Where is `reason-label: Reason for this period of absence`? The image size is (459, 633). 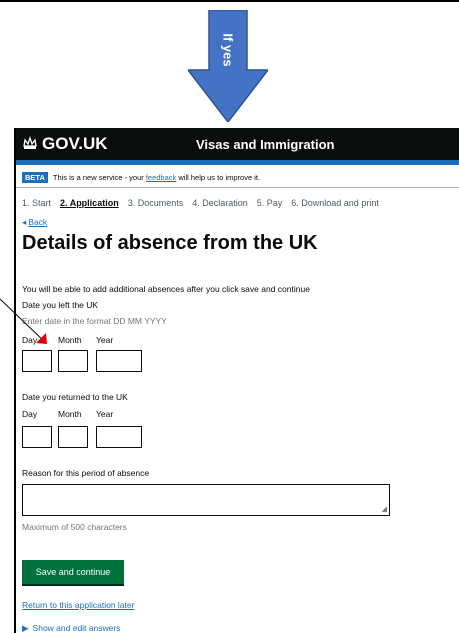
reason-label: Reason for this period of absence is located at coordinates (86, 473).